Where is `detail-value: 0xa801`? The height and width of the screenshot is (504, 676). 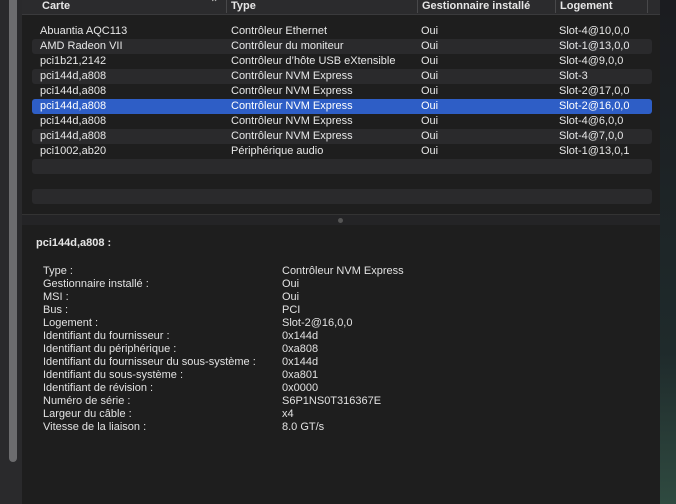
detail-value: 0xa801 is located at coordinates (300, 375).